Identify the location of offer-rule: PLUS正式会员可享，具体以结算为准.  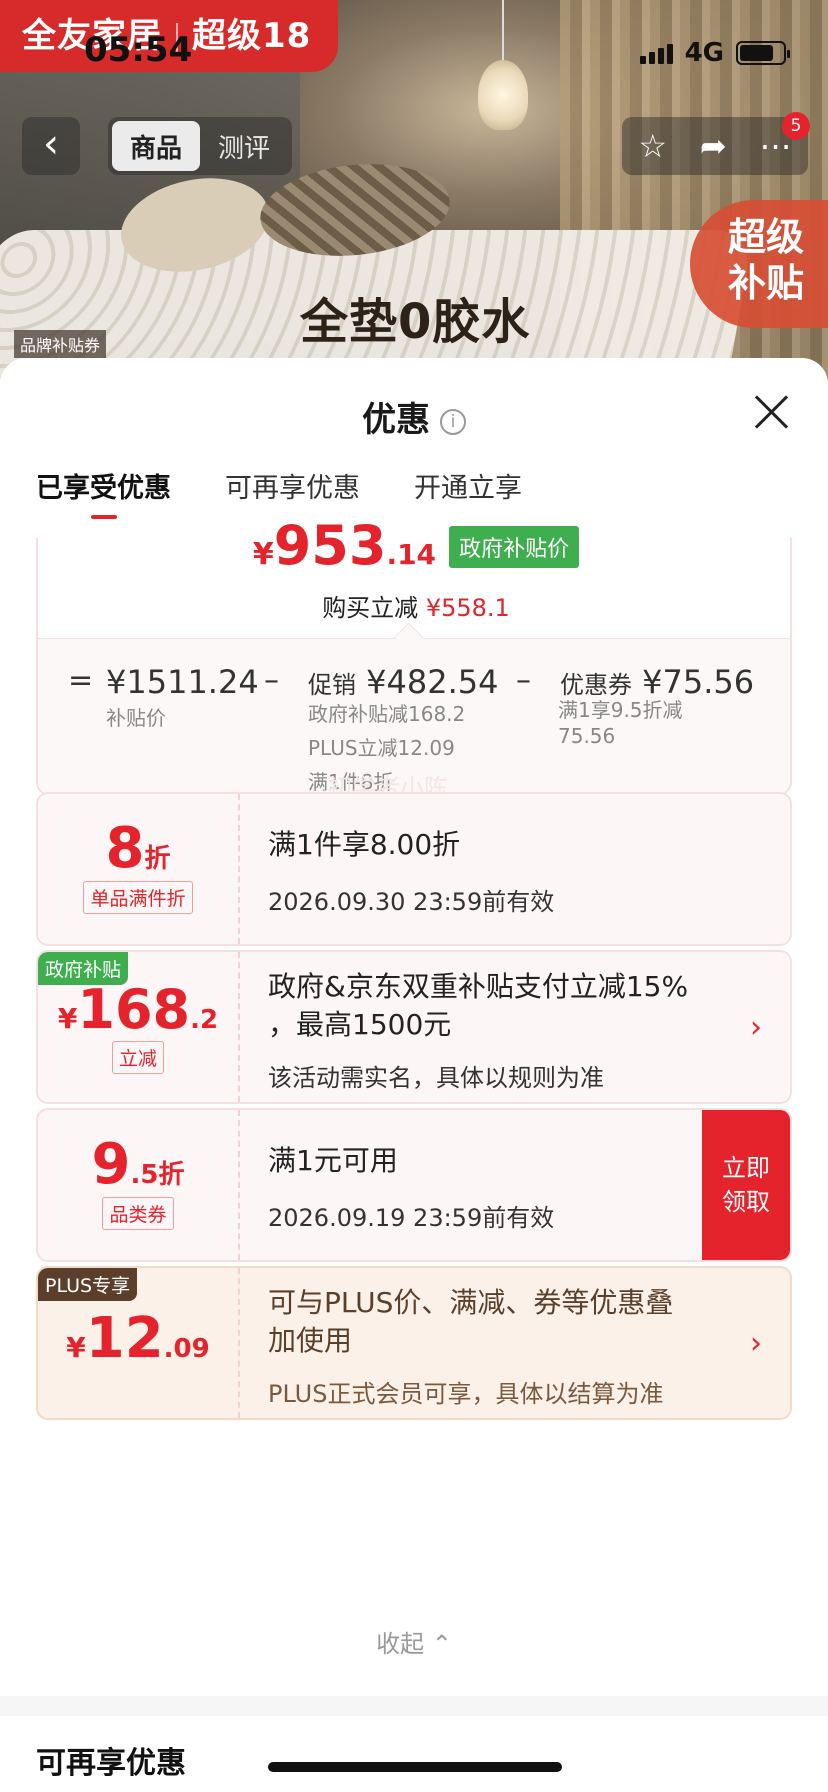
(466, 1394).